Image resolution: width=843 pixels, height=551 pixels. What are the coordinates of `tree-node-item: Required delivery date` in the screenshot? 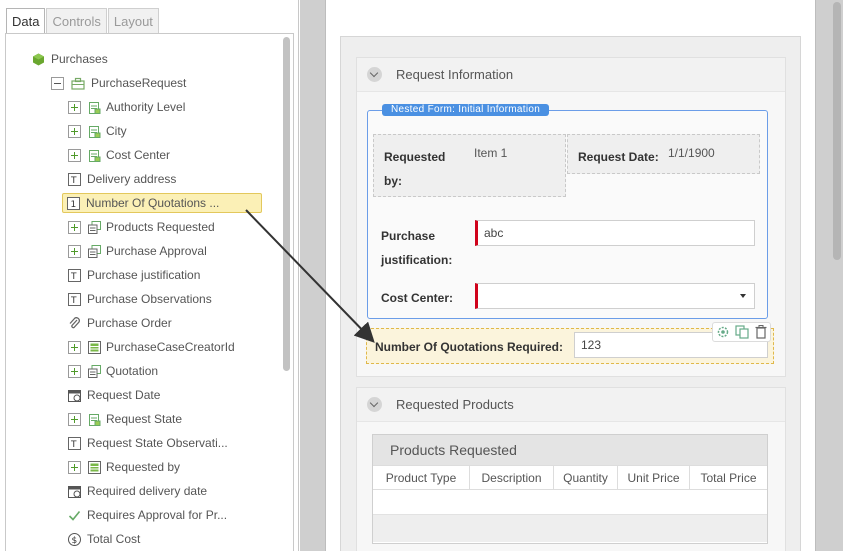 It's located at (137, 491).